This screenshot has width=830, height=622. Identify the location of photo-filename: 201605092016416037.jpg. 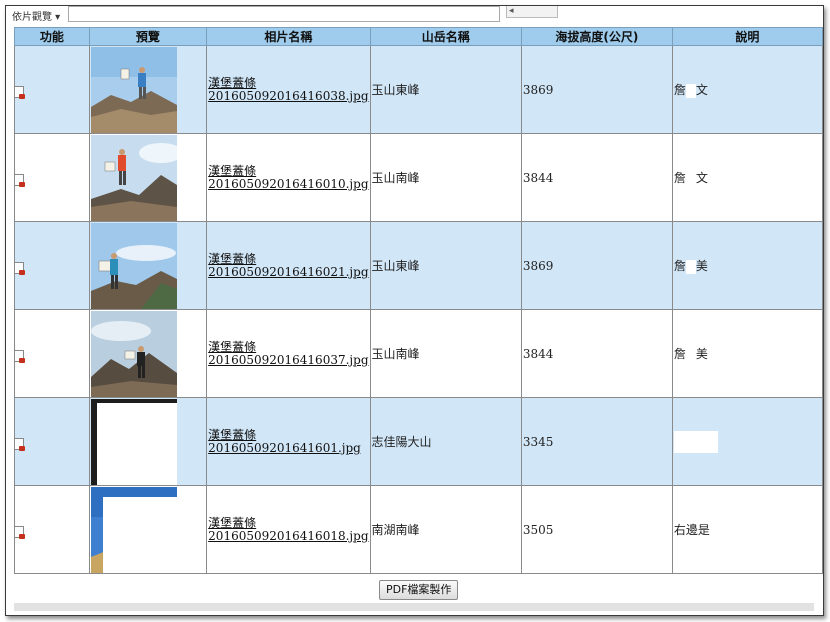
(288, 359).